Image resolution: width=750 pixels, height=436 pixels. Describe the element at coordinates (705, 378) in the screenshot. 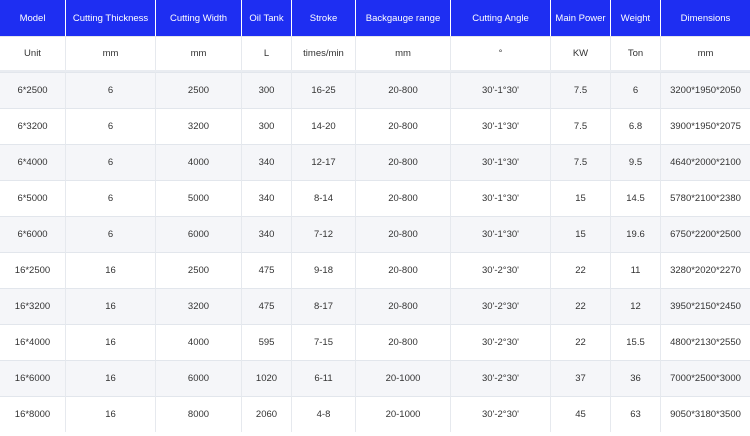

I see `table-cell: 7000*2500*3000` at that location.